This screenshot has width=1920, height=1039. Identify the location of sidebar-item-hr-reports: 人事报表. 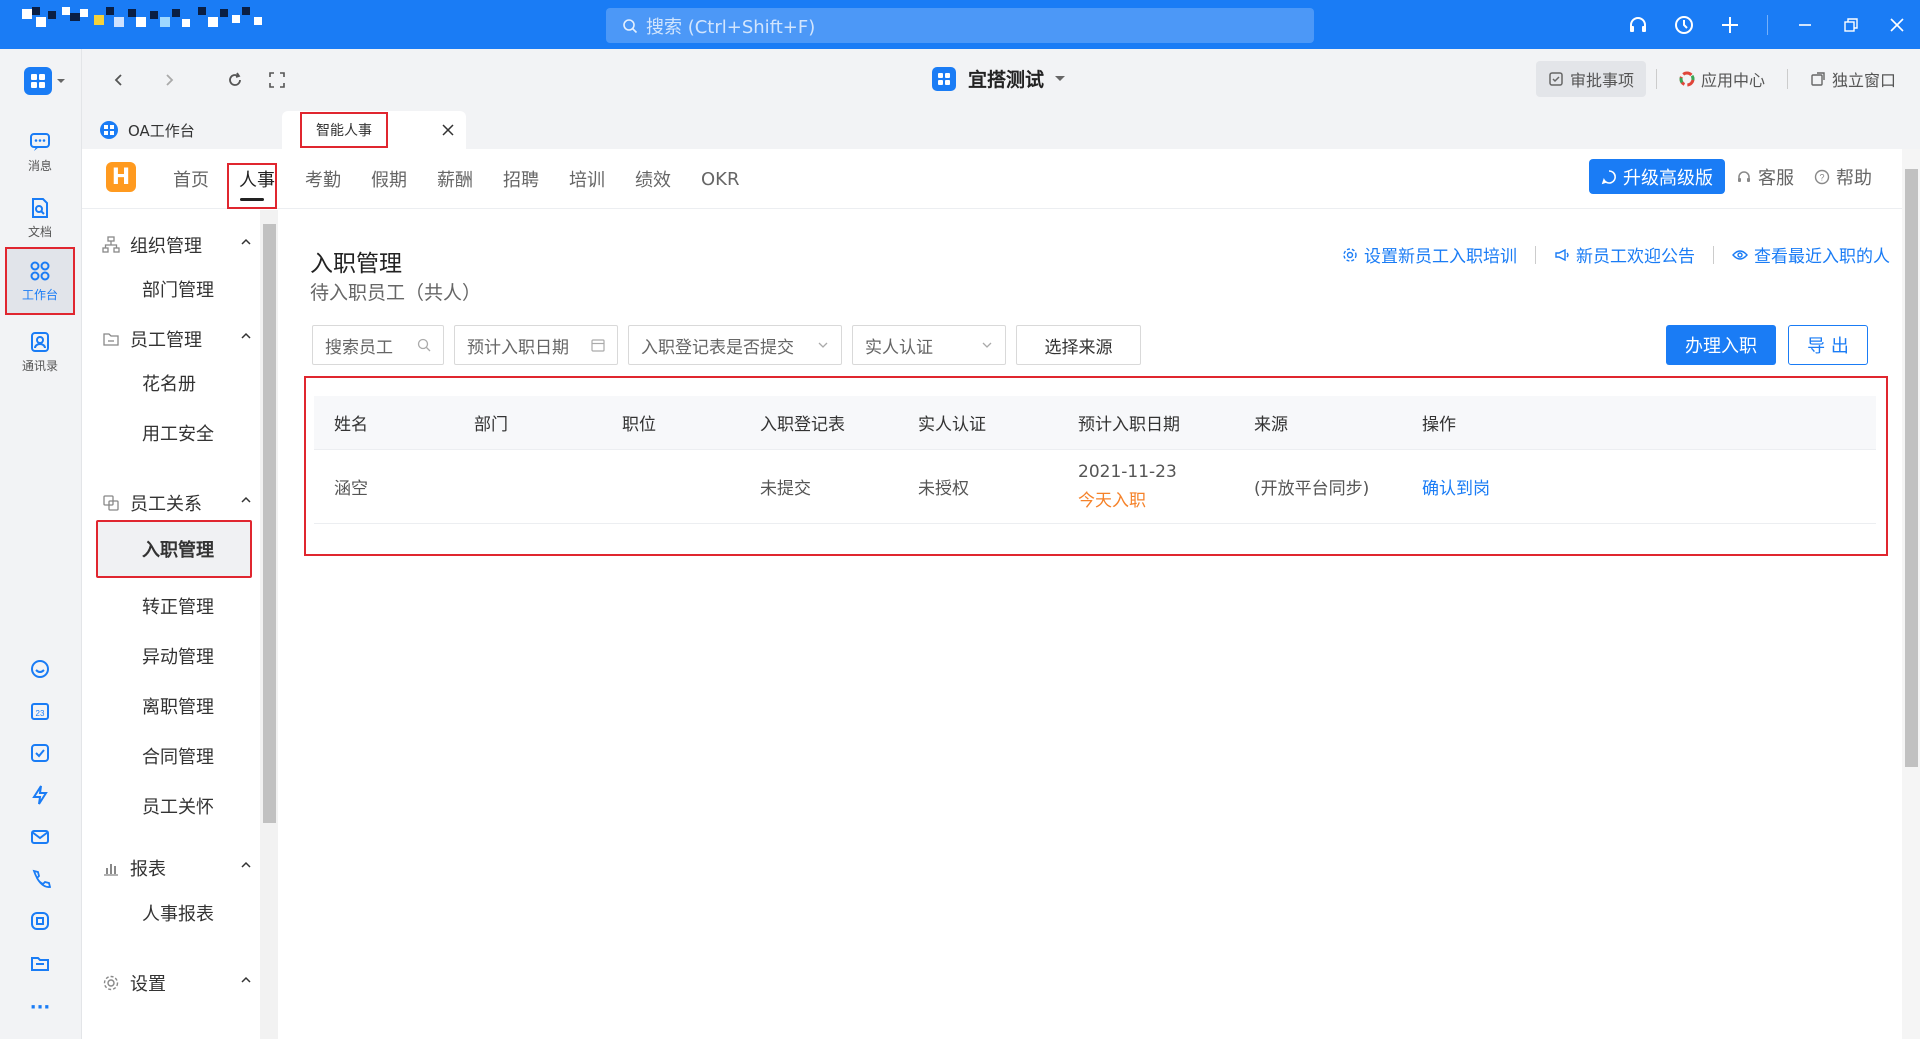
(177, 913).